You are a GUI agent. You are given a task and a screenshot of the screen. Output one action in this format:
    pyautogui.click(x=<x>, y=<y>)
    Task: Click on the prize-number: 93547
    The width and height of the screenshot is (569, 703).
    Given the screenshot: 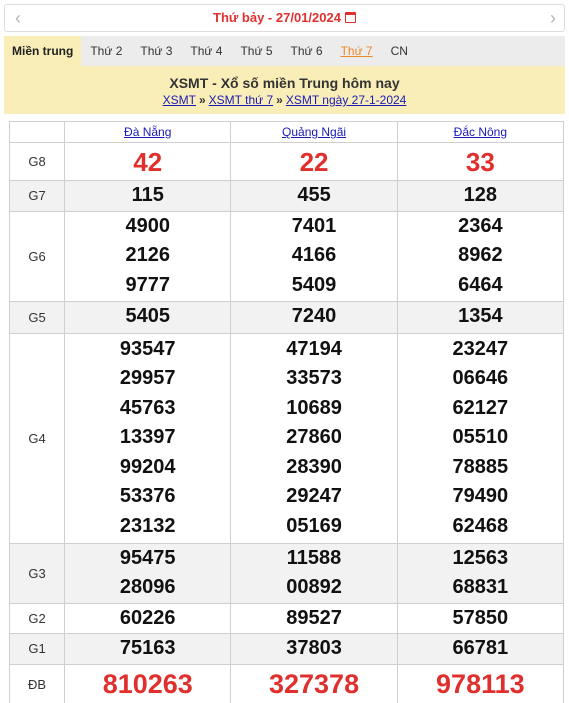 What is the action you would take?
    pyautogui.click(x=147, y=348)
    